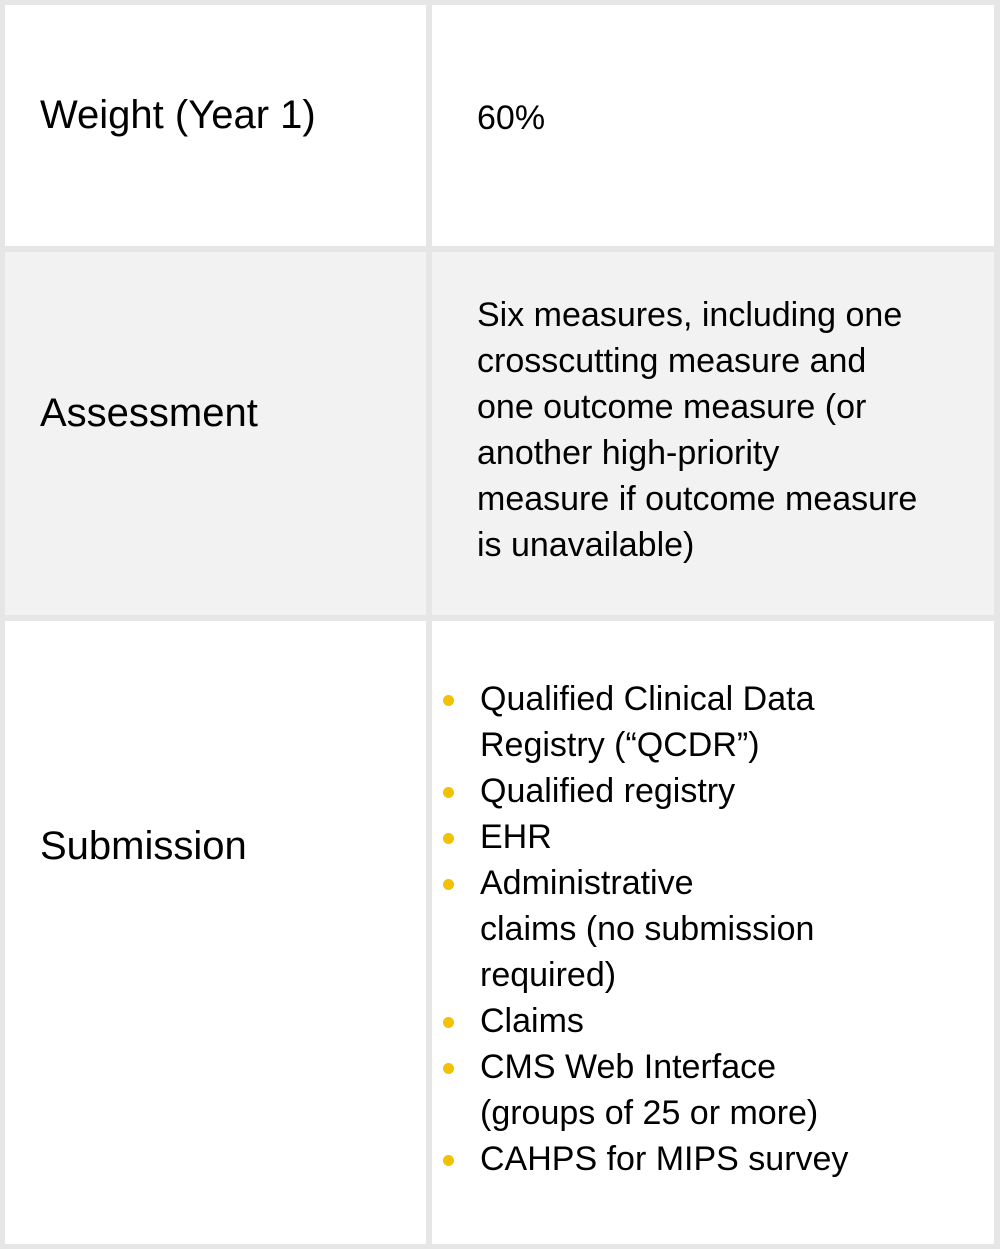  Describe the element at coordinates (149, 413) in the screenshot. I see `row-assessment-label: Assessment` at that location.